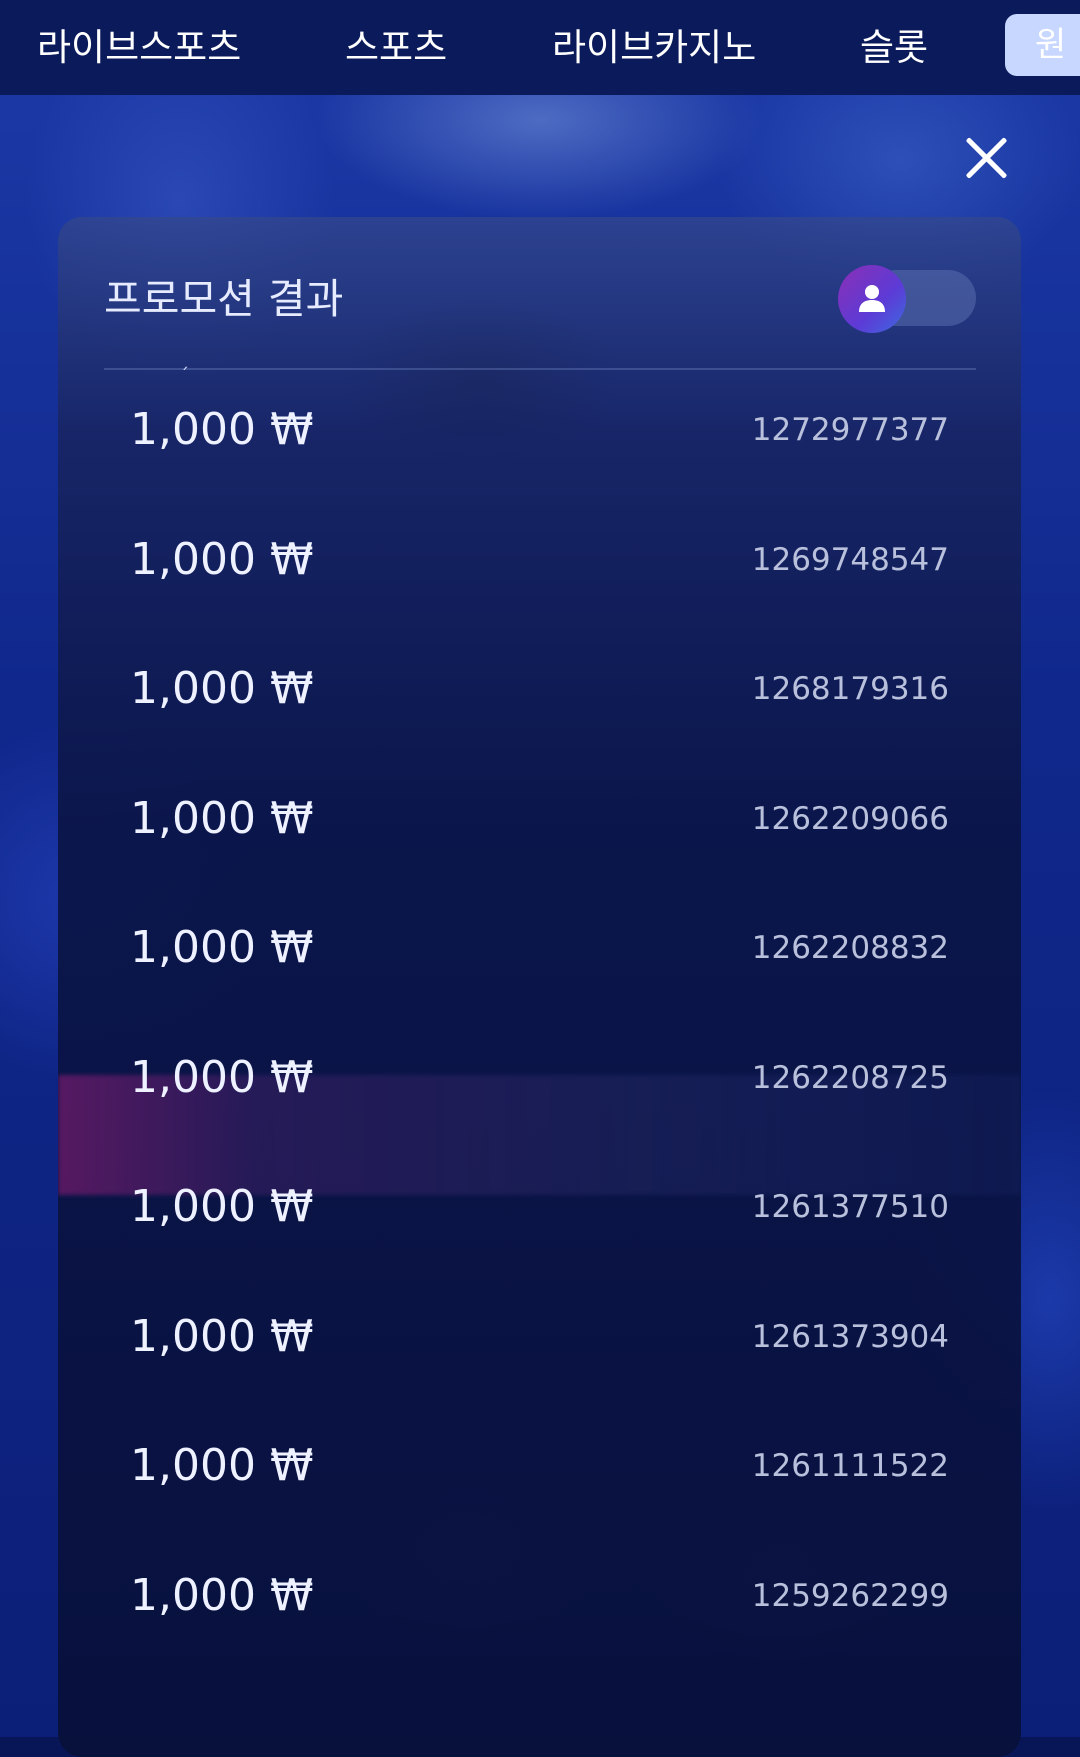 The height and width of the screenshot is (1757, 1080). Describe the element at coordinates (539, 819) in the screenshot. I see `list-item: 1,000 ₩ 1262209066` at that location.